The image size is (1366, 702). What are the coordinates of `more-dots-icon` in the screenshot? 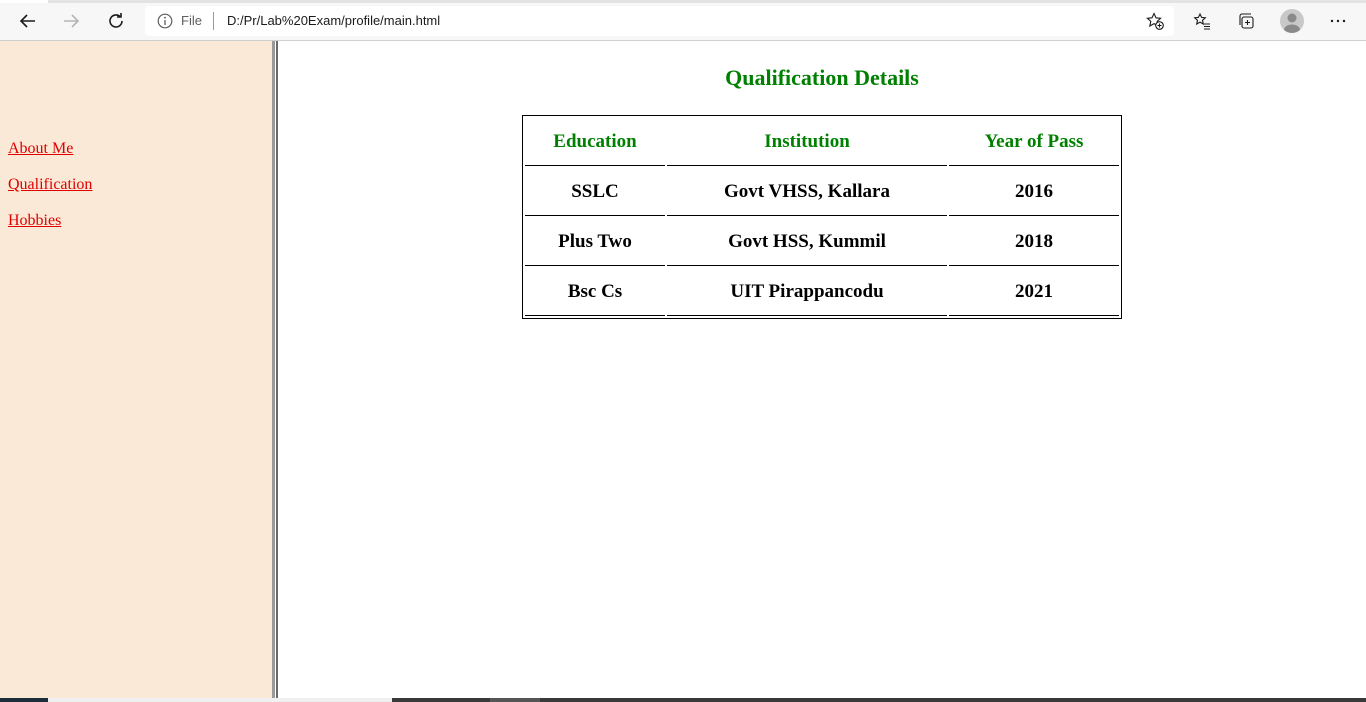 It's located at (1338, 21).